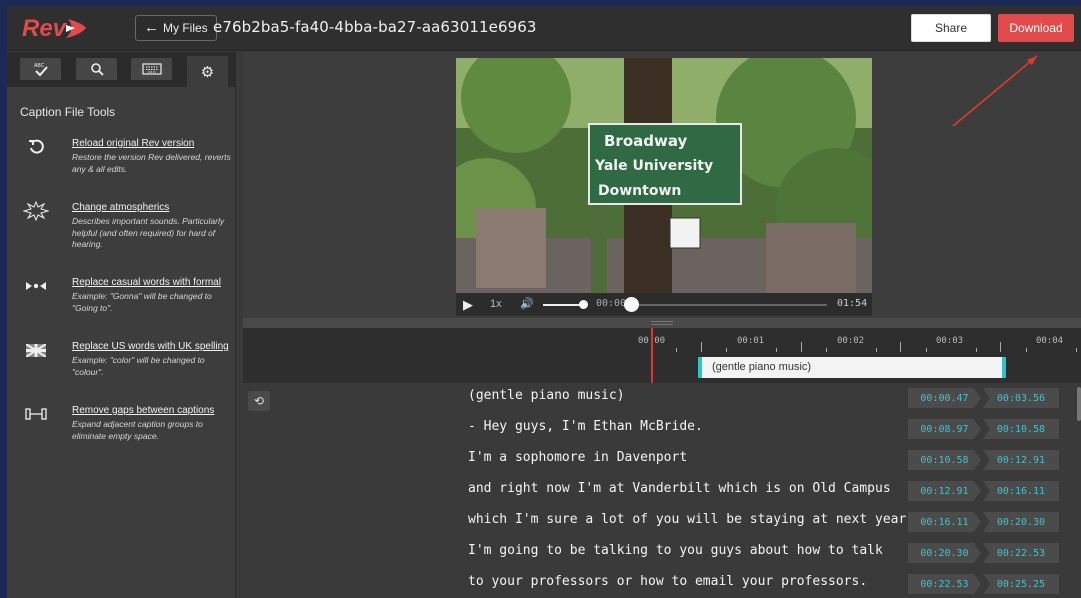 Image resolution: width=1081 pixels, height=598 pixels. What do you see at coordinates (944, 584) in the screenshot?
I see `caption-start-time: 00:22.53` at bounding box center [944, 584].